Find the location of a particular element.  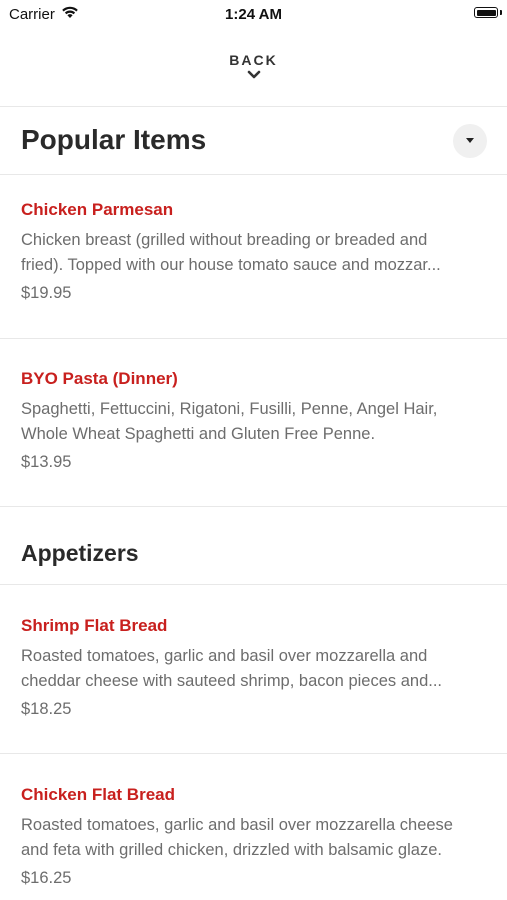

status-bar: Carrier 1:24 AM is located at coordinates (253, 15).